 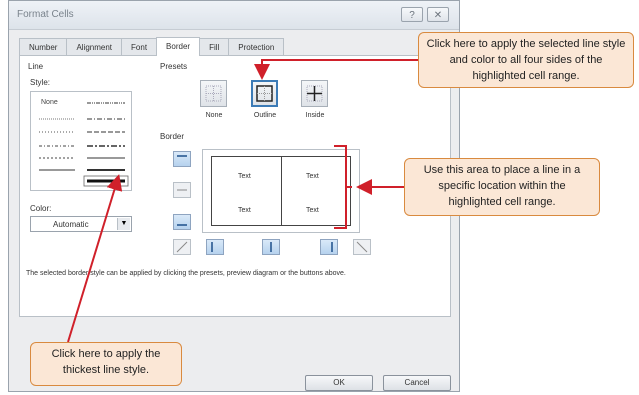 What do you see at coordinates (36, 66) in the screenshot?
I see `line-group-label: Line` at bounding box center [36, 66].